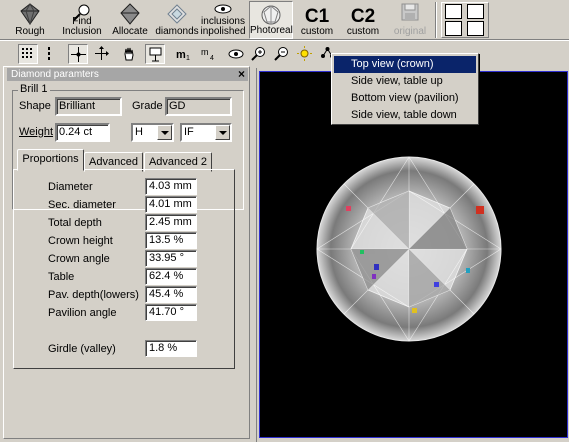 The image size is (569, 442). Describe the element at coordinates (82, 205) in the screenshot. I see `sec-diameter-label: Sec. diameter` at that location.